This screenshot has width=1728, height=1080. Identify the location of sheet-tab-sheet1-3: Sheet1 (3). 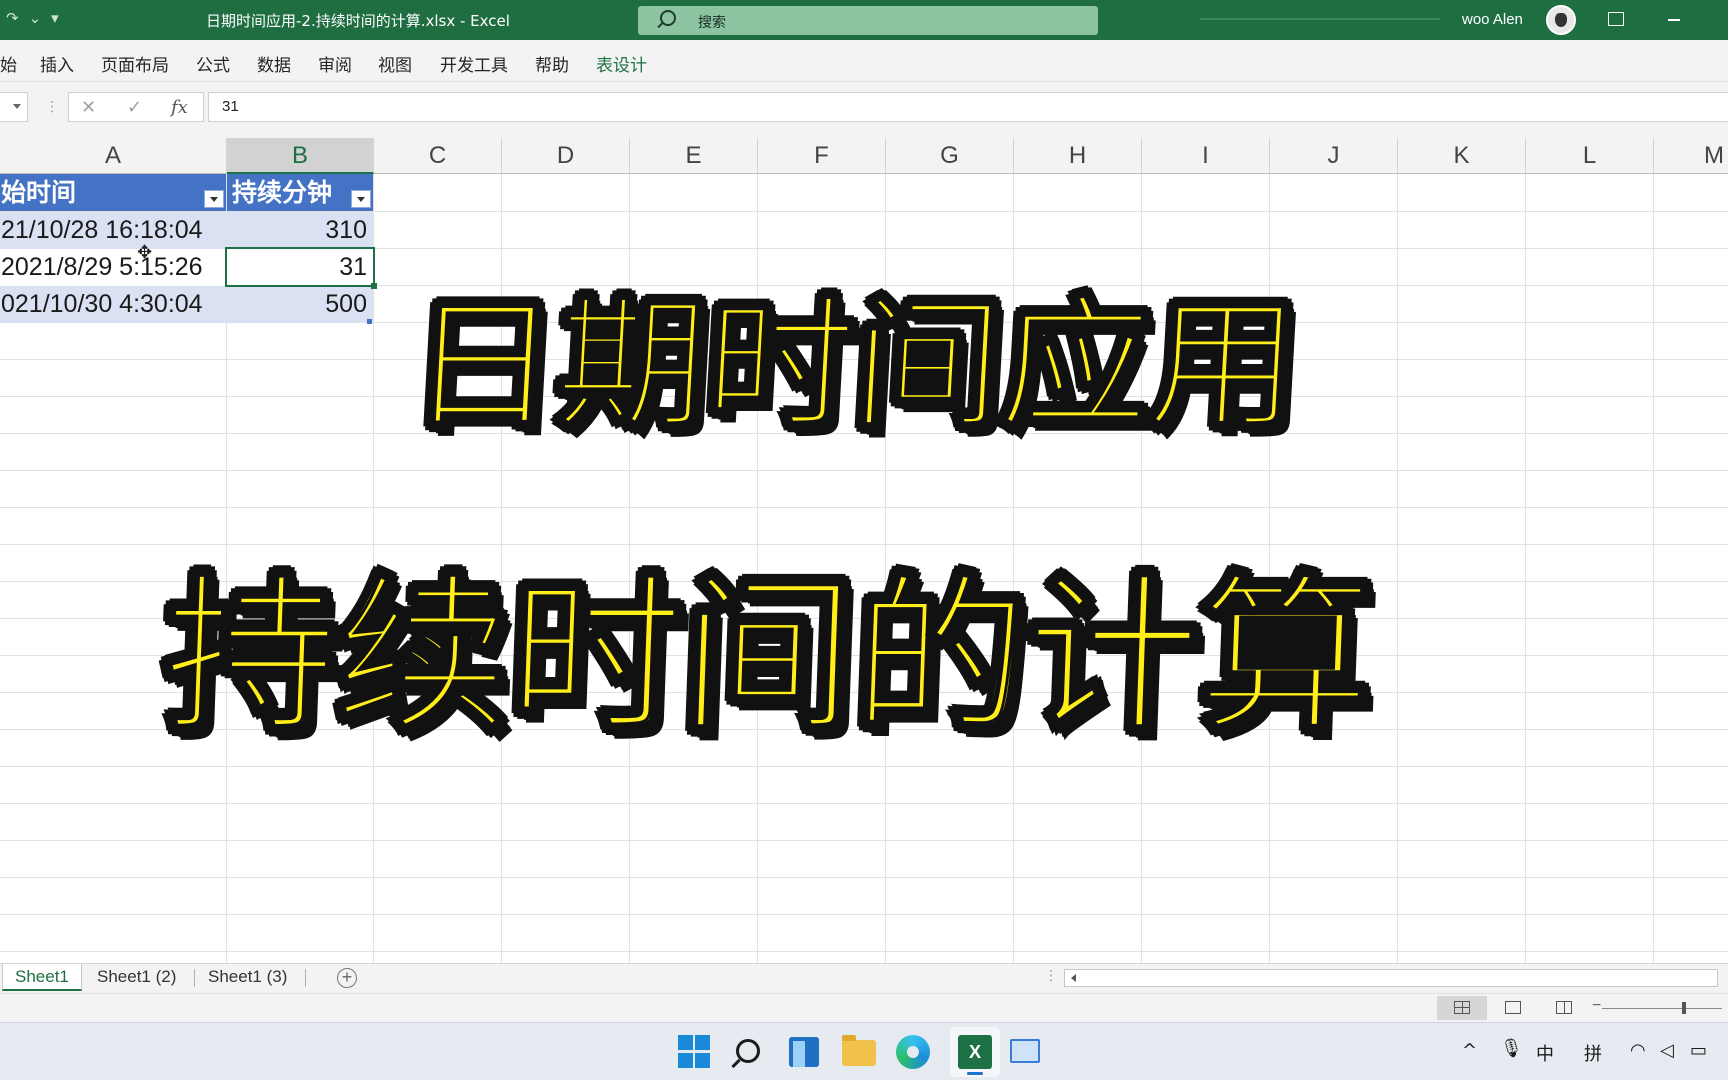
(247, 977).